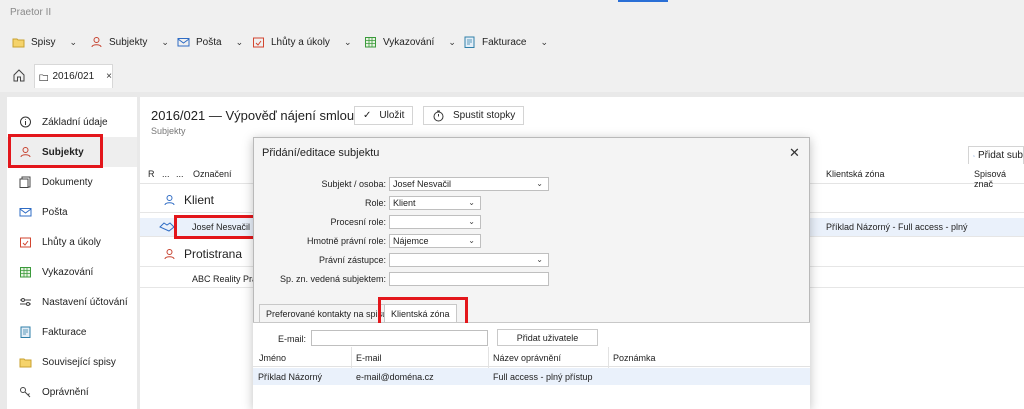 Image resolution: width=1024 pixels, height=409 pixels. Describe the element at coordinates (65, 392) in the screenshot. I see `sidebar-item-label: Oprávnění` at that location.